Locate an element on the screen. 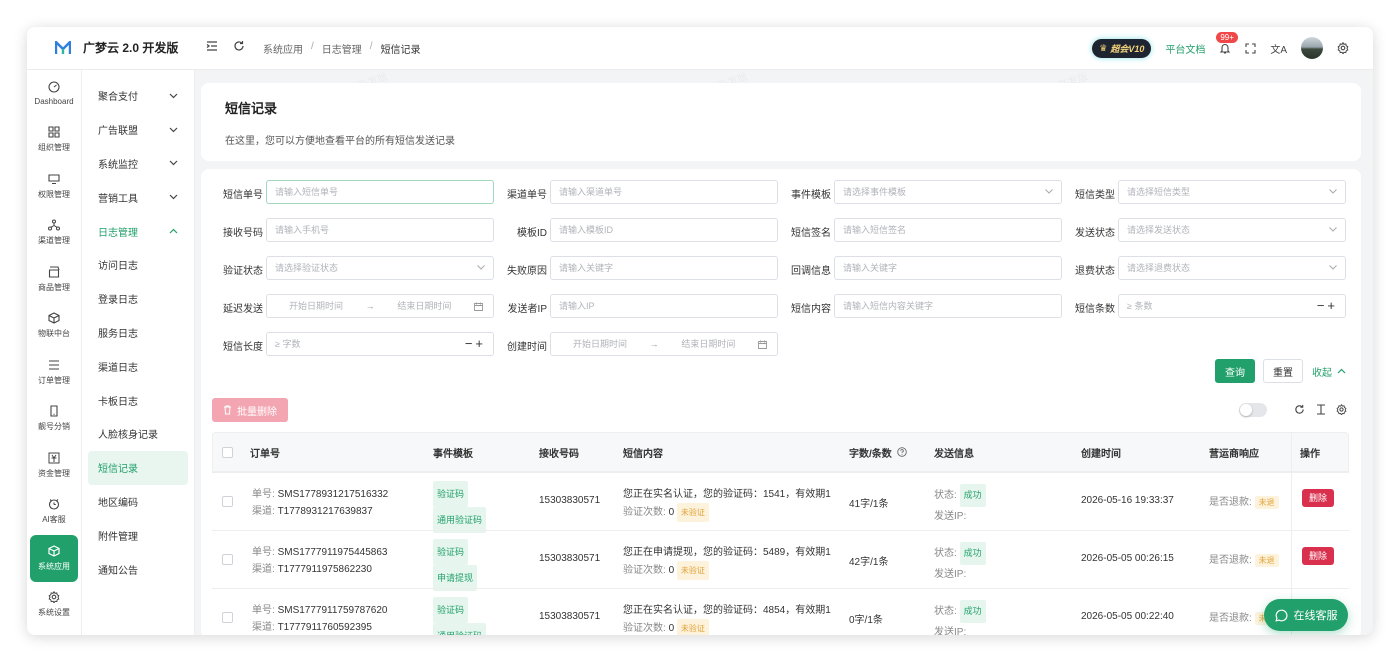 Image resolution: width=1400 pixels, height=663 pixels. rail-item-label: 渠道管理 is located at coordinates (54, 241).